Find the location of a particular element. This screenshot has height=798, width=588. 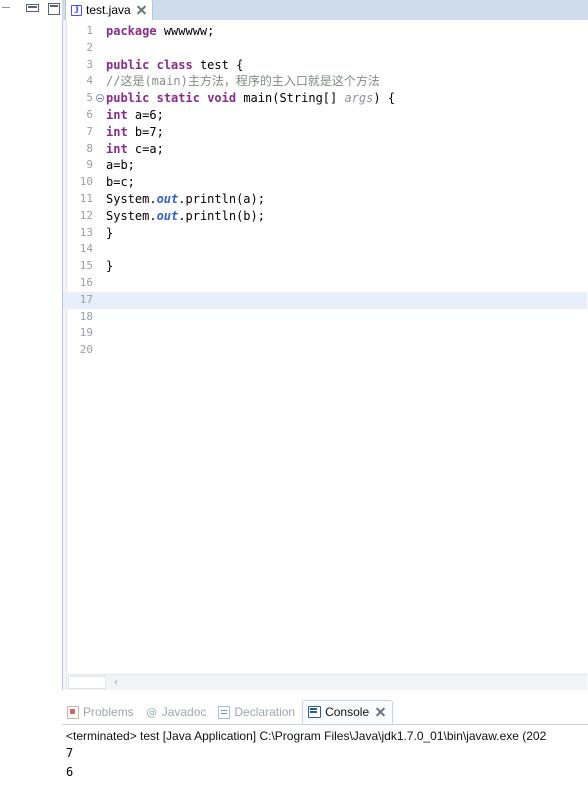

code-line: 4 //这是(main)主方法，程序的主入口就是这个方法 is located at coordinates (325, 81).